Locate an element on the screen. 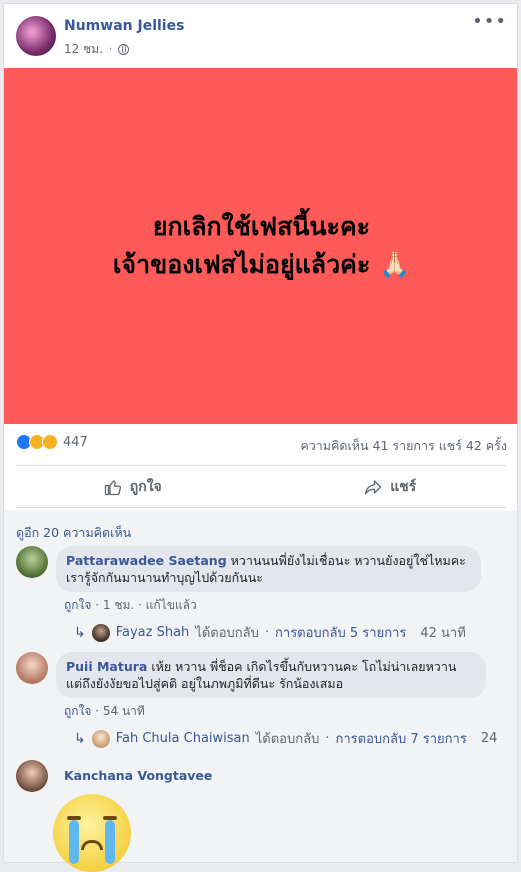 The width and height of the screenshot is (521, 872). banner-line-1: ยกเลิกใช้เฟสนี้นะคะ is located at coordinates (261, 226).